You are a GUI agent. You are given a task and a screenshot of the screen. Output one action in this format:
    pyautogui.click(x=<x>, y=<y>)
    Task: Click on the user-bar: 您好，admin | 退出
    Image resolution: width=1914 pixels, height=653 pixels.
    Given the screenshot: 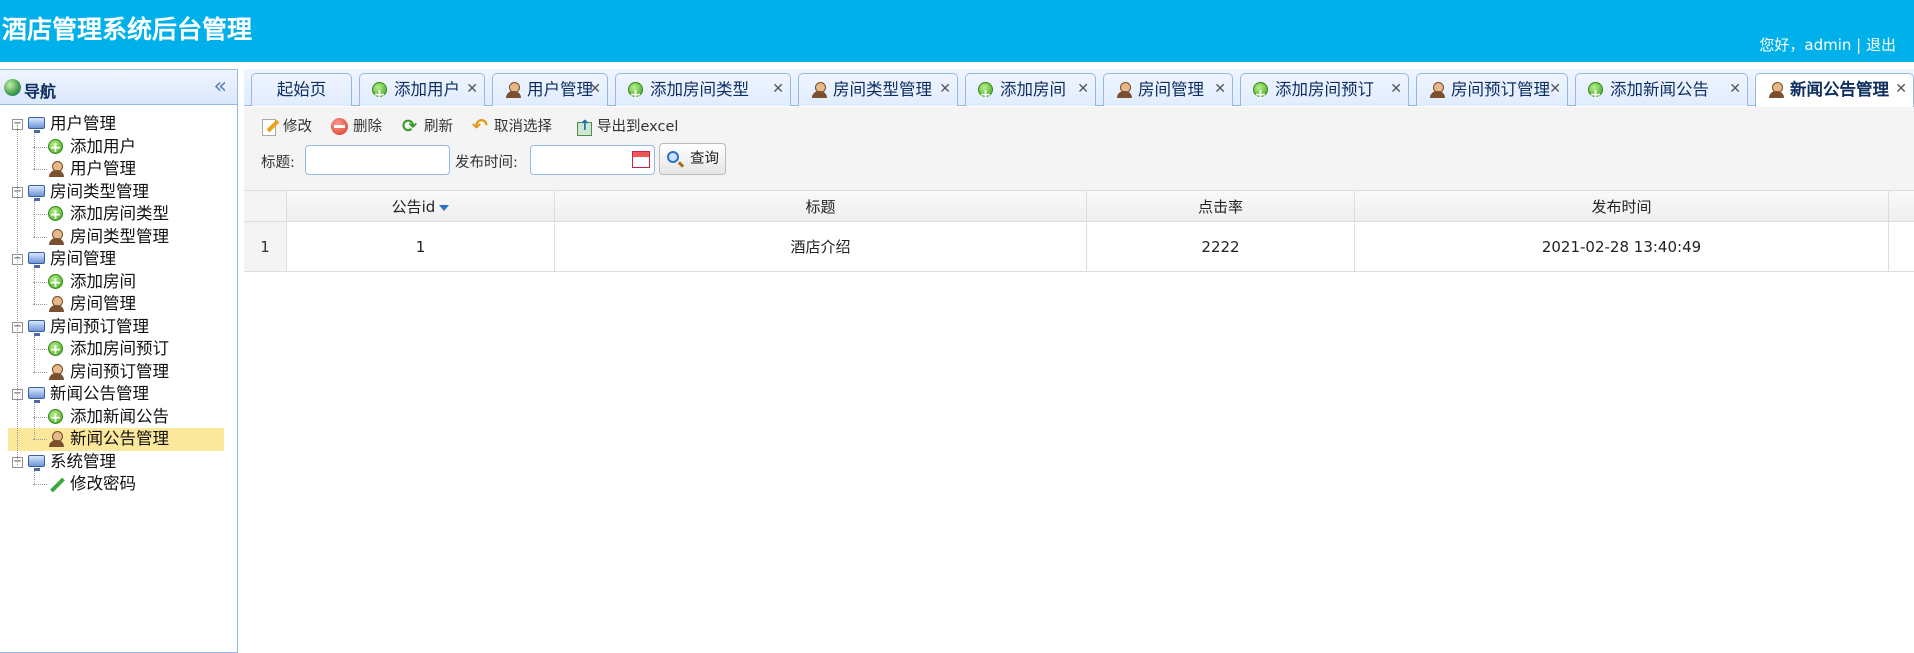 What is the action you would take?
    pyautogui.click(x=1827, y=44)
    